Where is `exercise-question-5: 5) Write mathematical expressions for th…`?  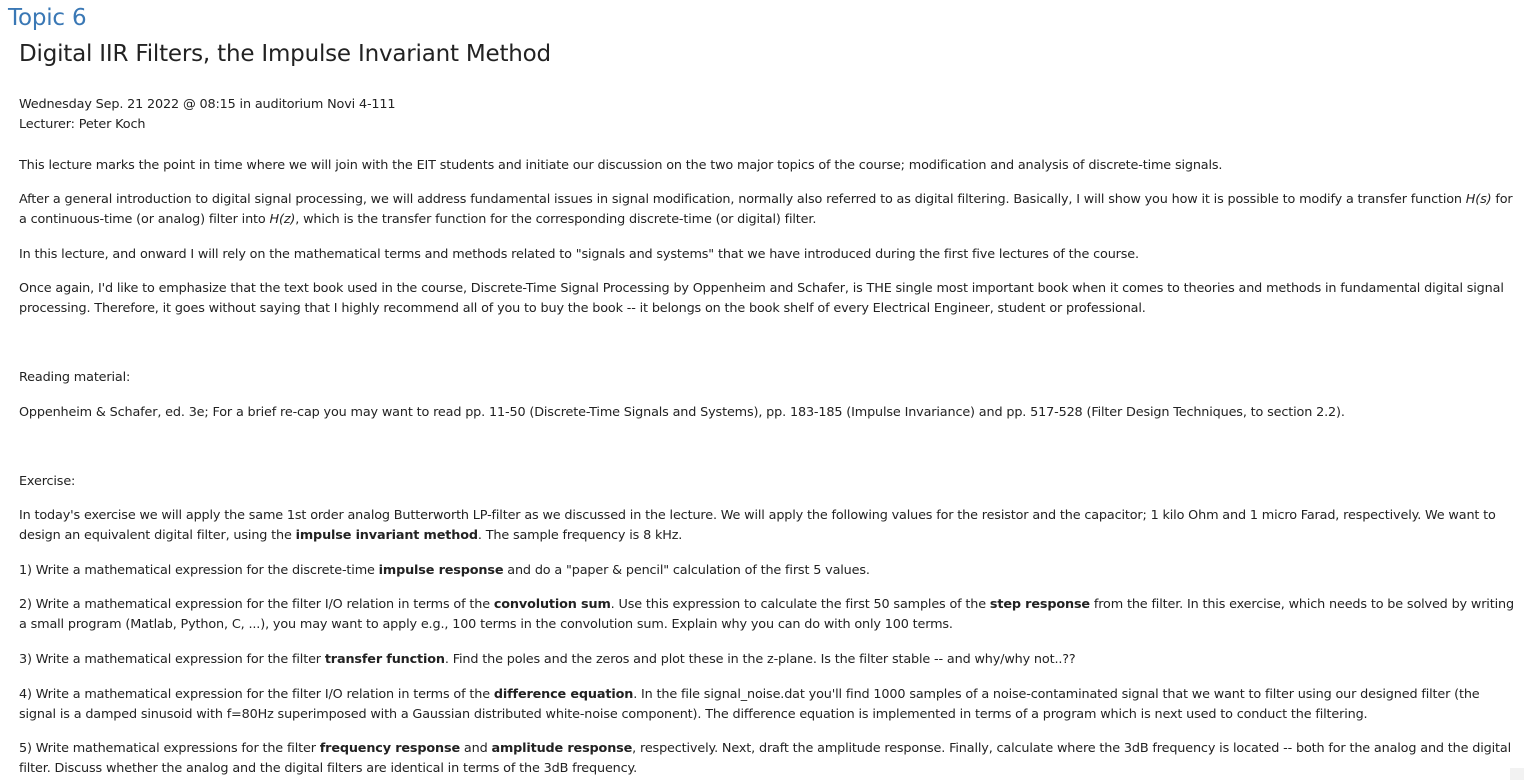 exercise-question-5: 5) Write mathematical expressions for th… is located at coordinates (765, 758).